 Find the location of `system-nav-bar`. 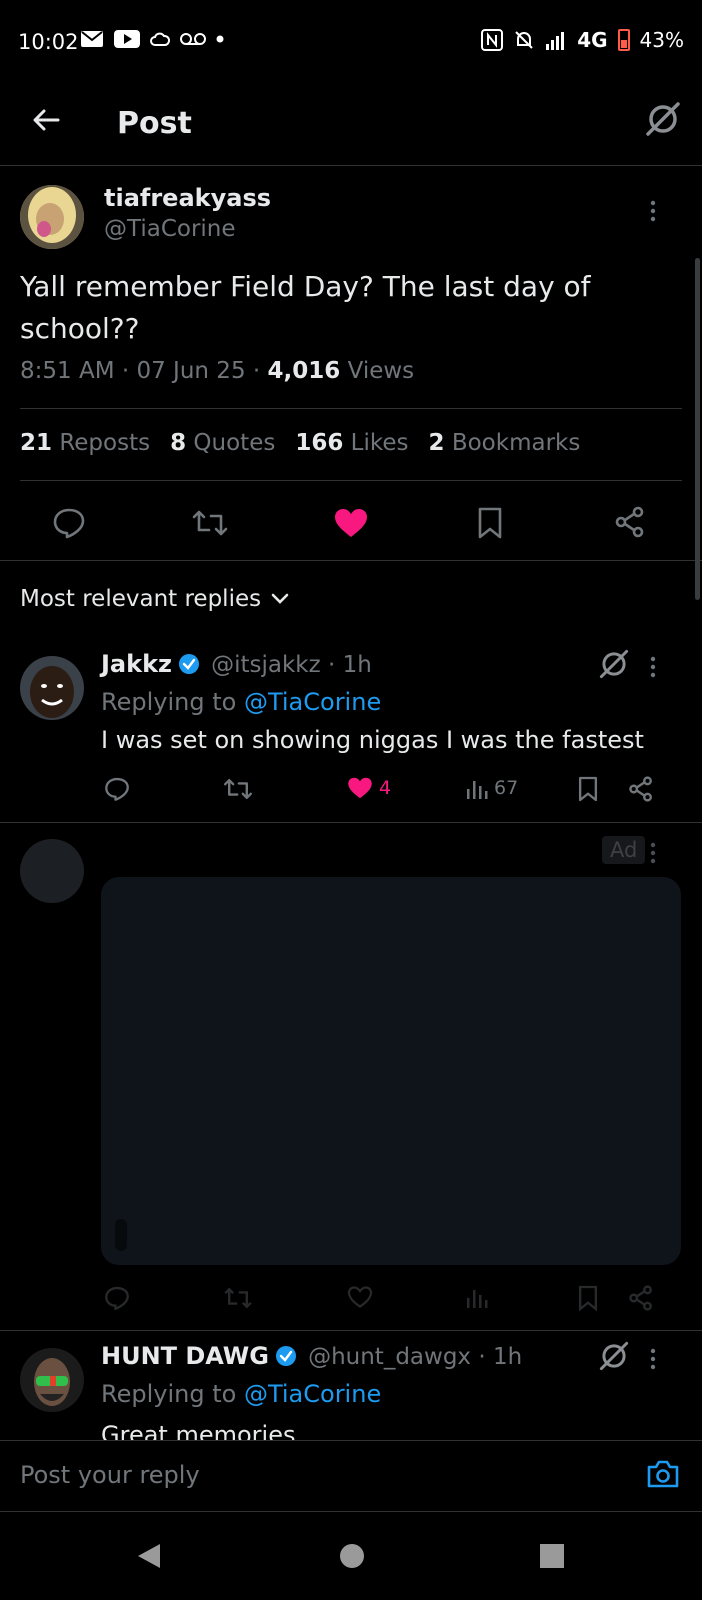

system-nav-bar is located at coordinates (351, 1556).